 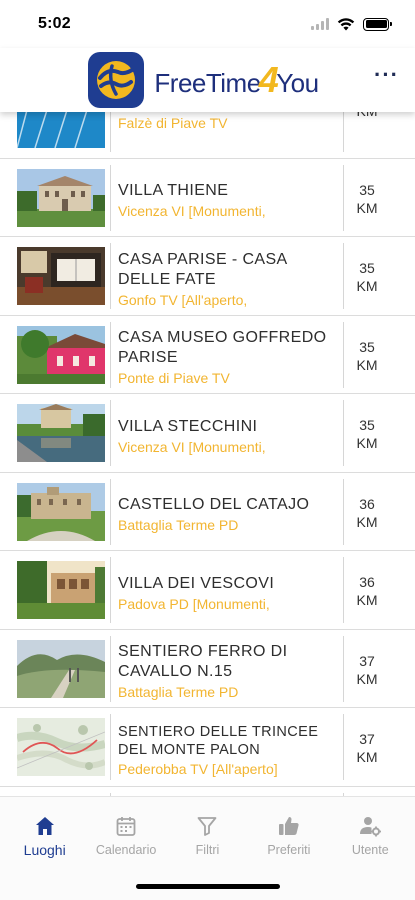 I want to click on tab-luoghi: Luoghi, so click(x=45, y=848).